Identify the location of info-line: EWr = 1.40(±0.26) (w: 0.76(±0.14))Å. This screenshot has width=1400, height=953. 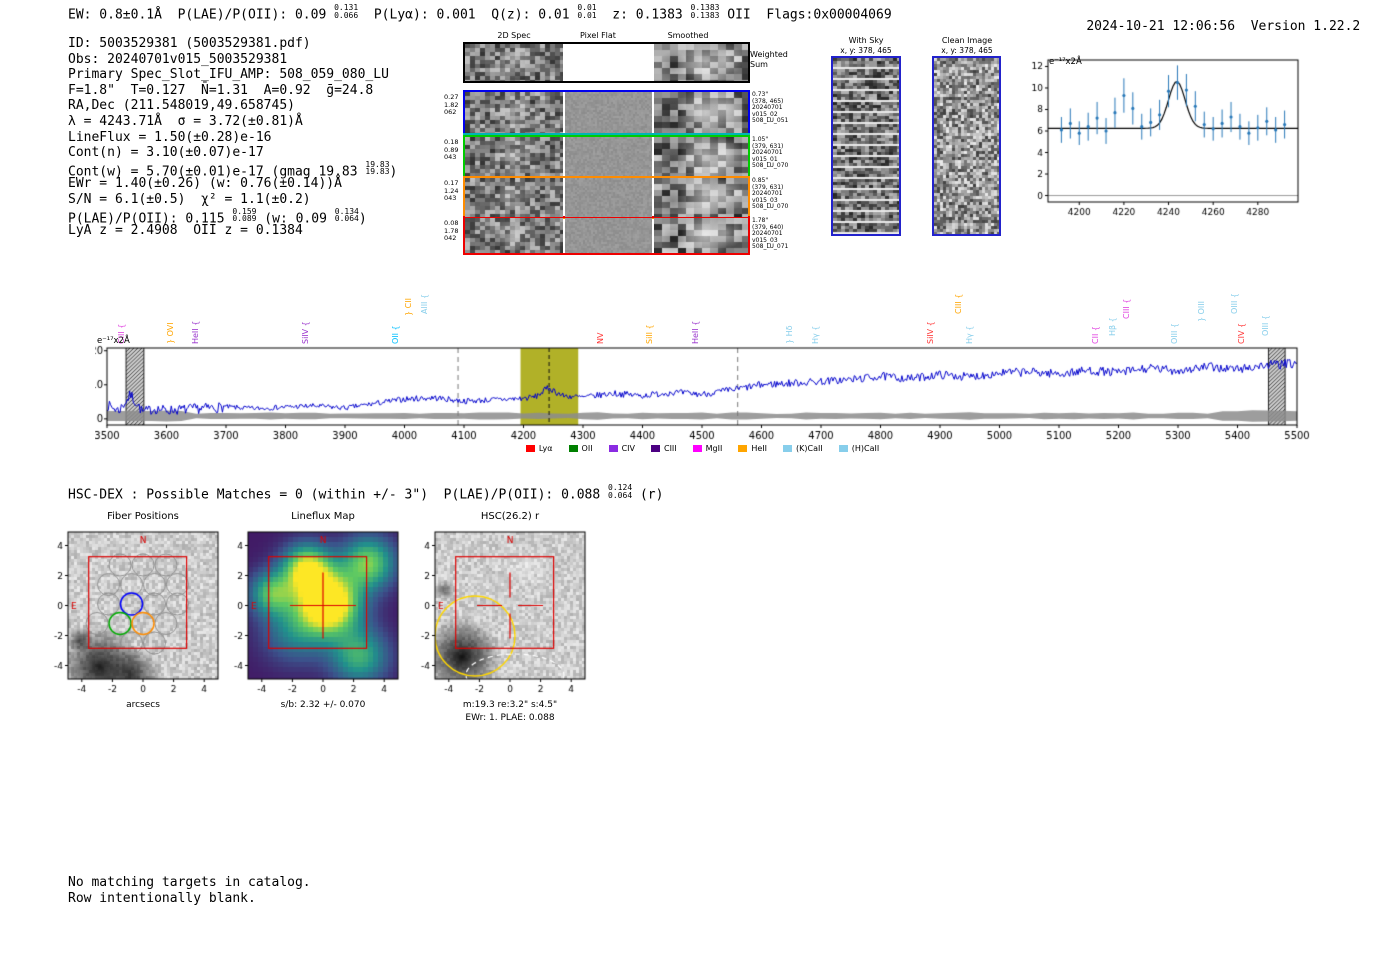
(205, 184).